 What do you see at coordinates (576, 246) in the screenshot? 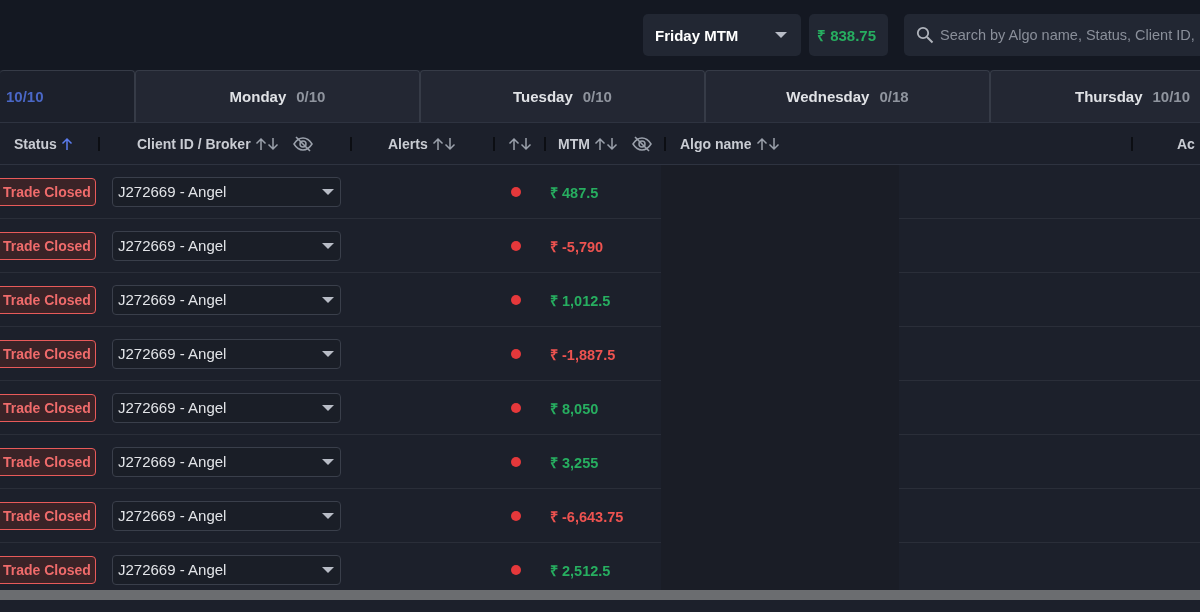
I see `mtm-value: ₹ -5,790` at bounding box center [576, 246].